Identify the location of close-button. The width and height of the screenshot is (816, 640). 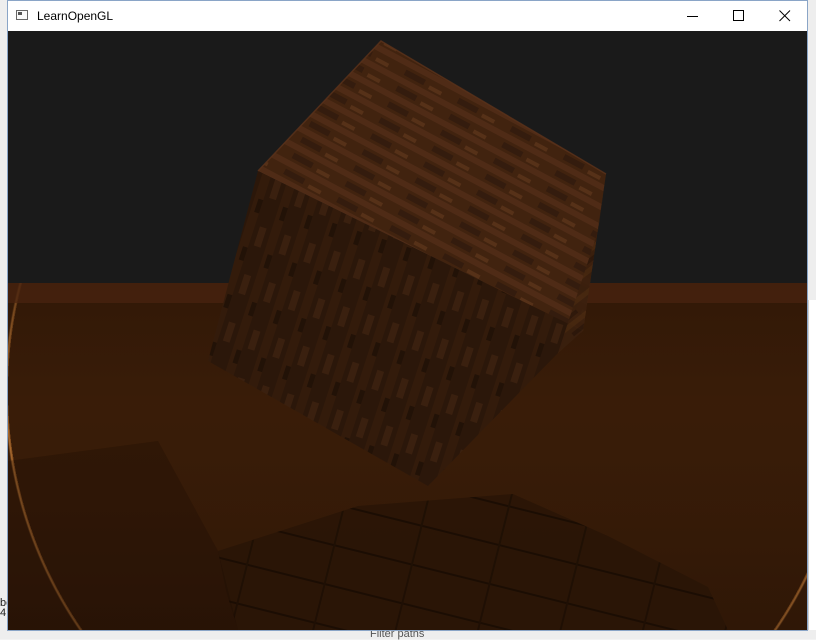
(784, 16).